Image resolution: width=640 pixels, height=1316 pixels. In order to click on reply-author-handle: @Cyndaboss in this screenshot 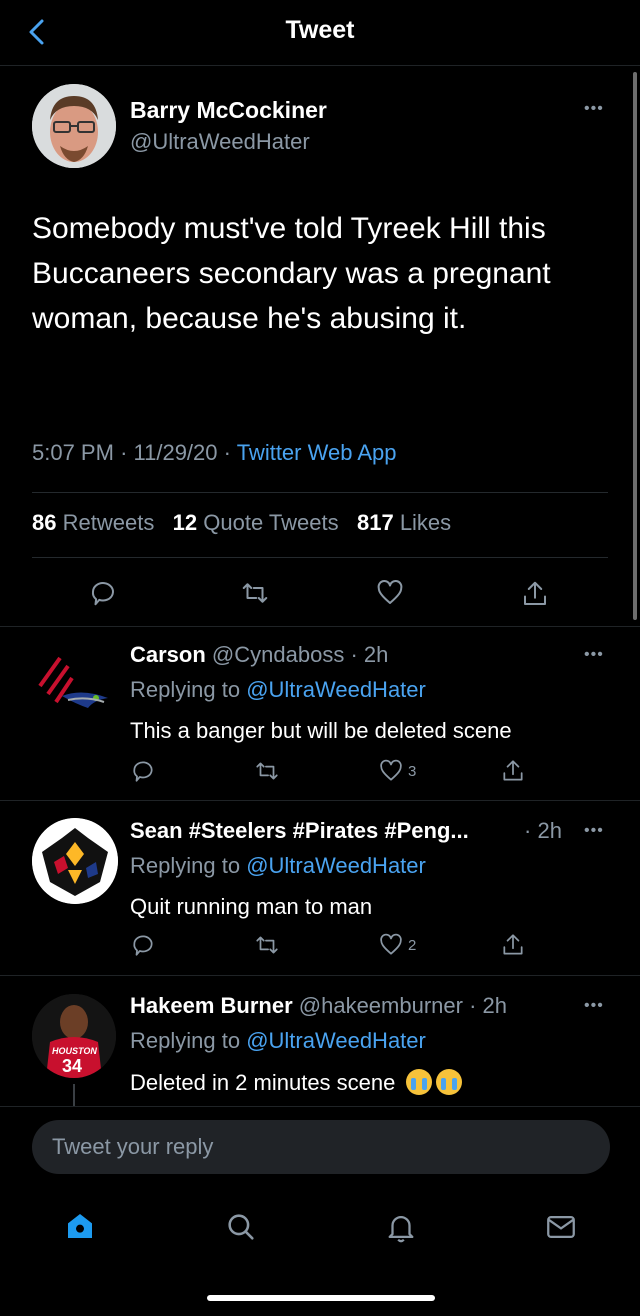, I will do `click(278, 654)`.